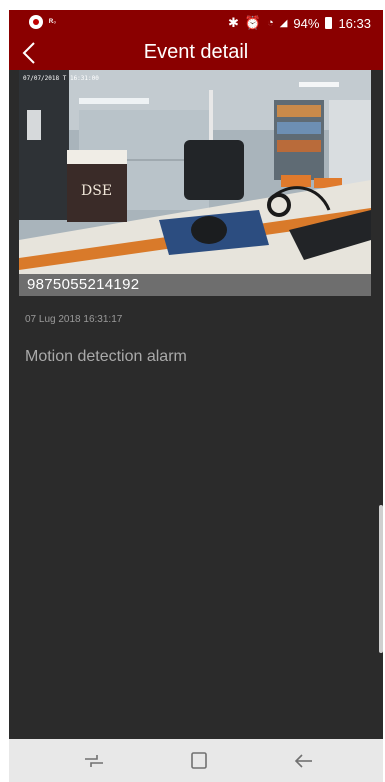 This screenshot has height=782, width=385. What do you see at coordinates (329, 23) in the screenshot?
I see `battery-icon` at bounding box center [329, 23].